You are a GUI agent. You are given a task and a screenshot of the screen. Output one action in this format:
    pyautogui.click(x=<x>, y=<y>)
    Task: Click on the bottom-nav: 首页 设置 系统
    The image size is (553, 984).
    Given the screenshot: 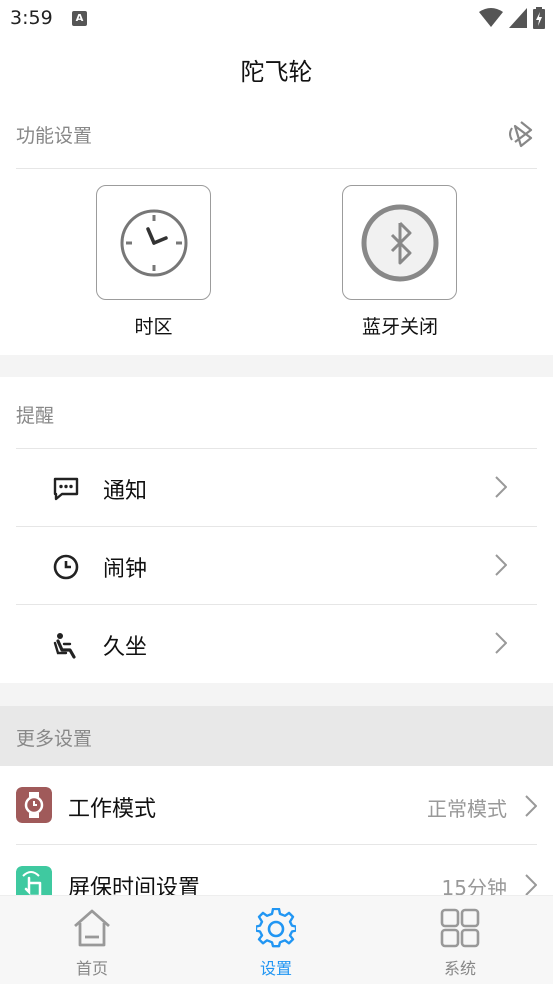 What is the action you would take?
    pyautogui.click(x=276, y=939)
    